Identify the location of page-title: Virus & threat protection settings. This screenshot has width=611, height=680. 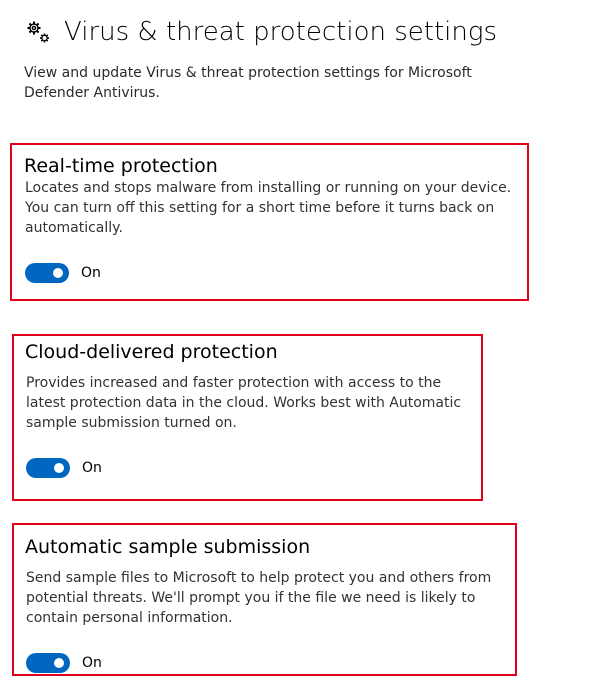
(280, 32).